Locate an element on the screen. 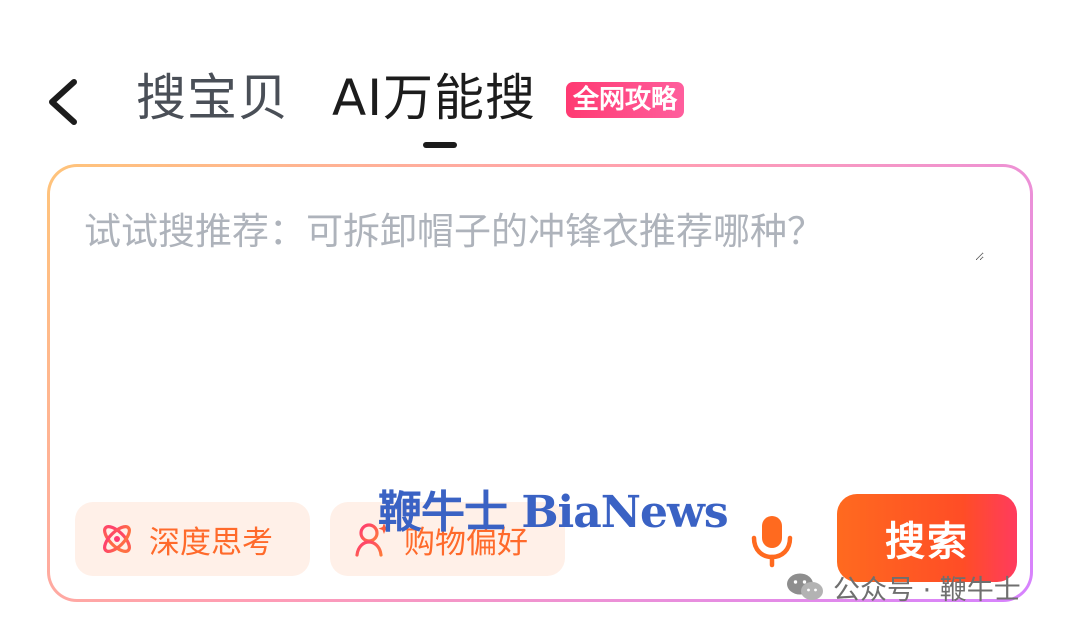 The image size is (1080, 632). tab-search-items: 搜宝贝 is located at coordinates (212, 98).